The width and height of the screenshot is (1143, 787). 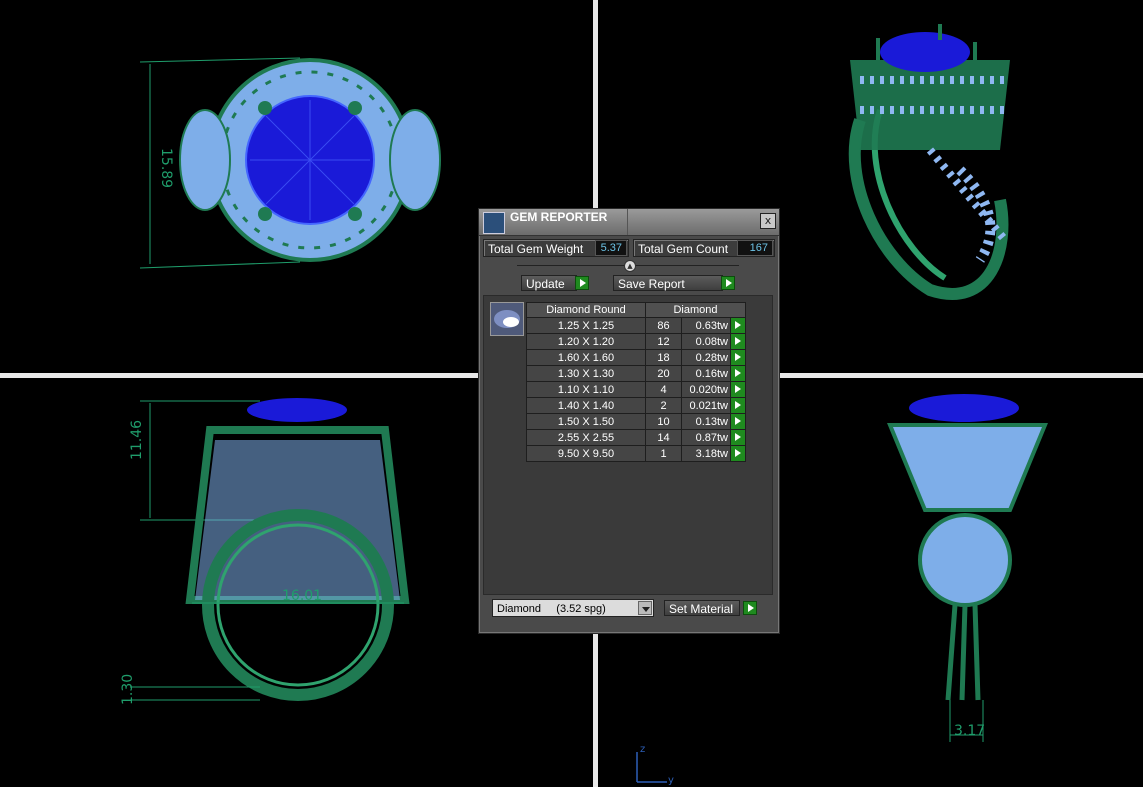 What do you see at coordinates (166, 168) in the screenshot?
I see `dimension-top: 15.89` at bounding box center [166, 168].